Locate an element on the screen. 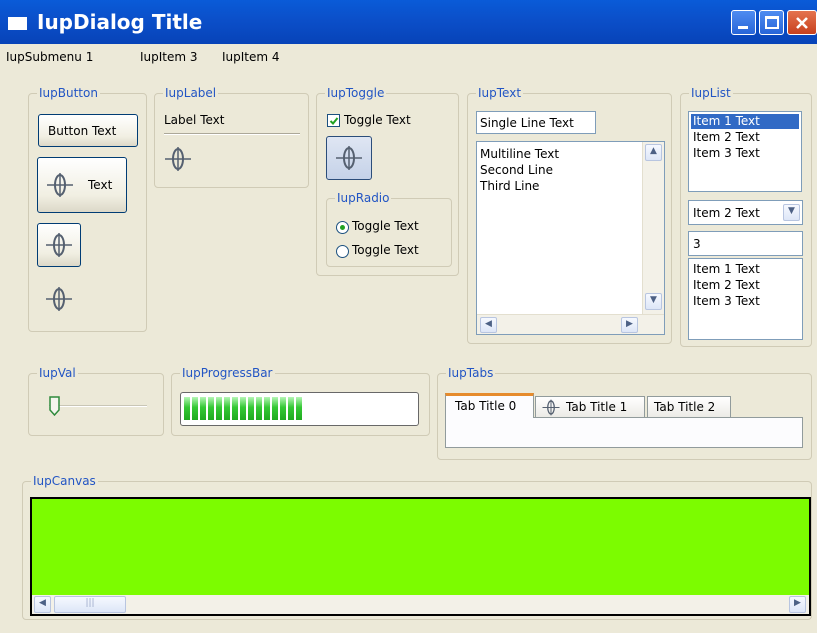  image-button is located at coordinates (59, 245).